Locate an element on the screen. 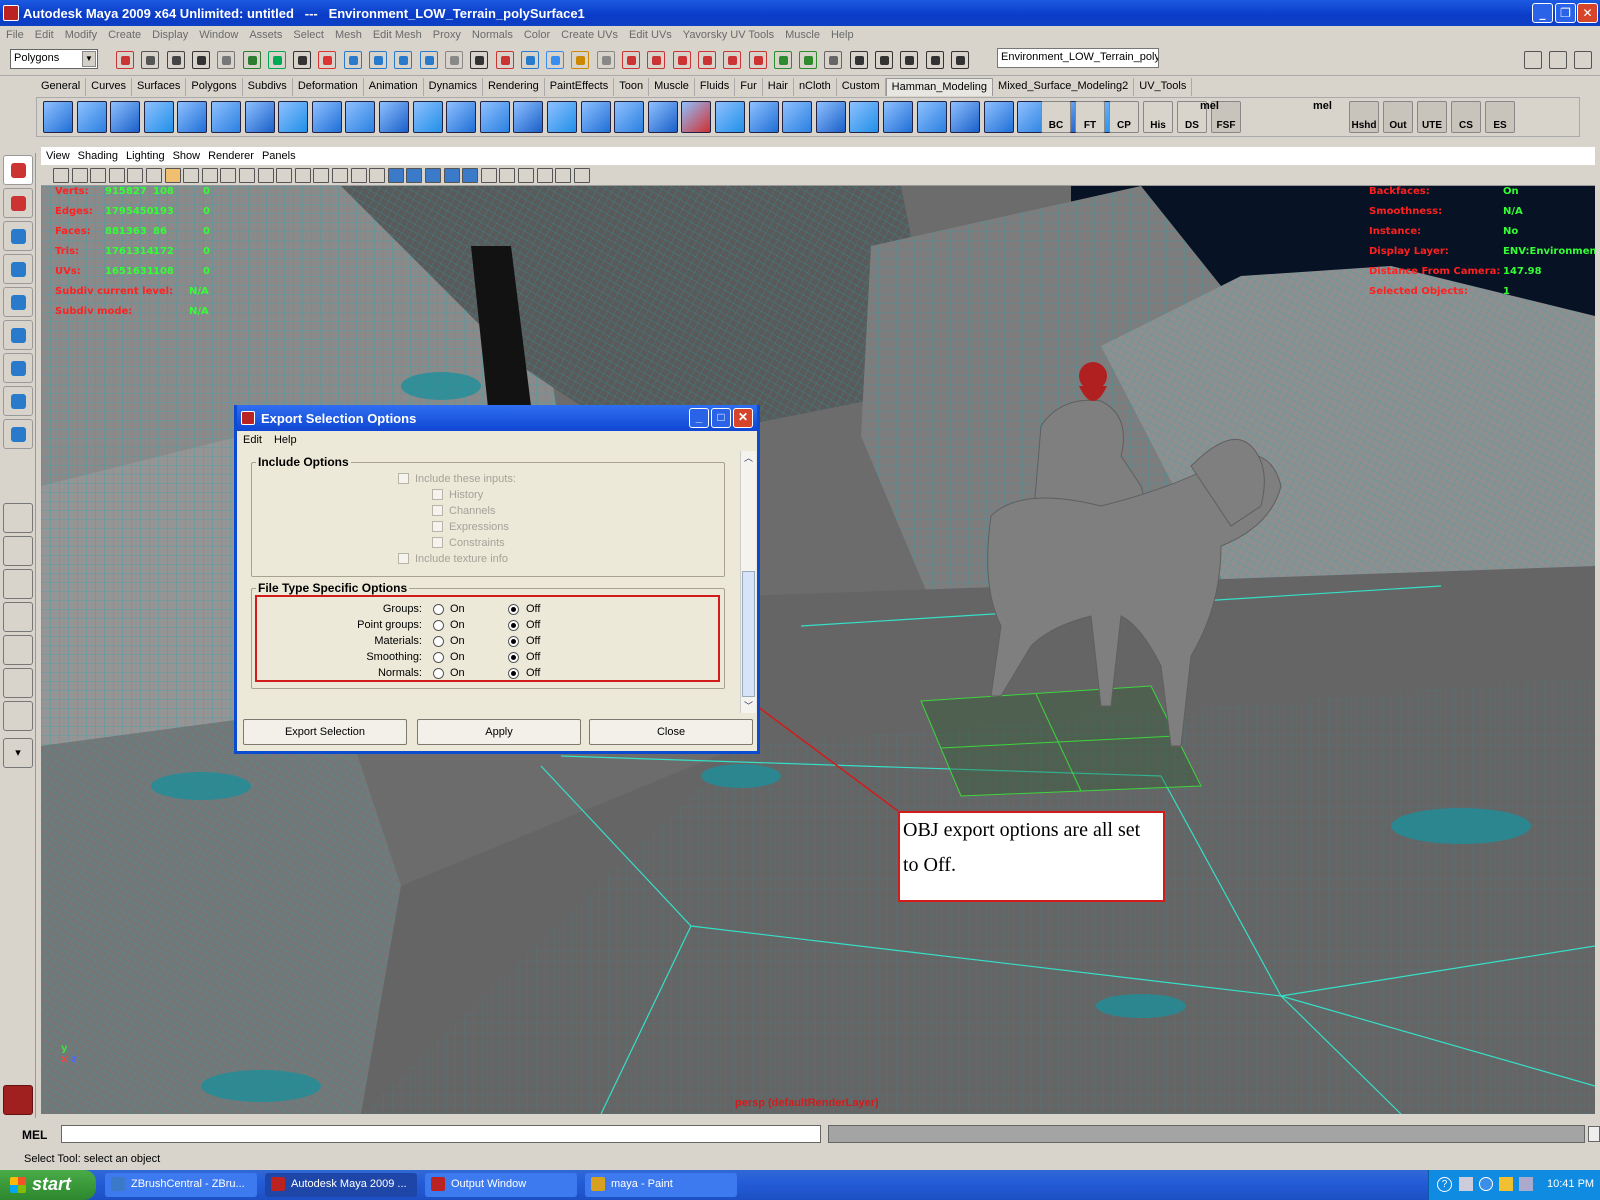 This screenshot has height=1200, width=1600. include-option-checkbox: History is located at coordinates (457, 495).